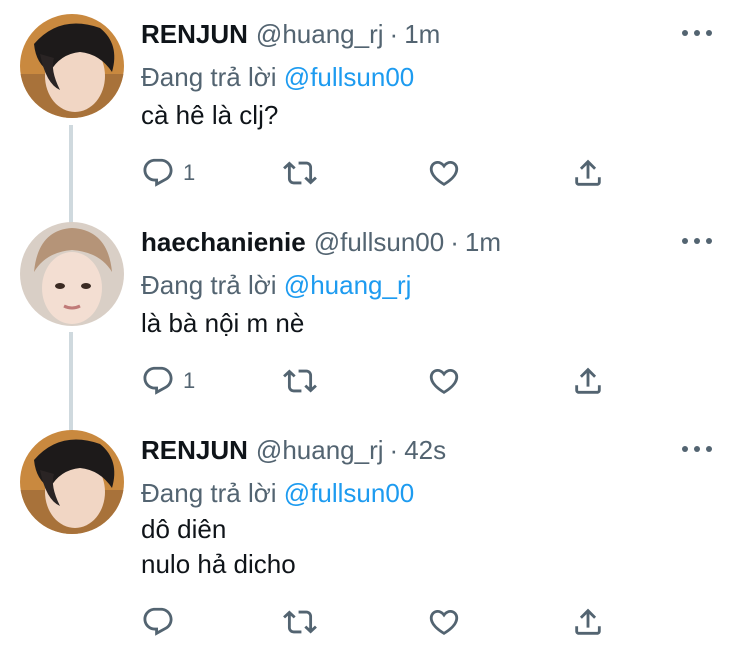 Image resolution: width=750 pixels, height=648 pixels. Describe the element at coordinates (379, 242) in the screenshot. I see `handle: @fullsun00` at that location.